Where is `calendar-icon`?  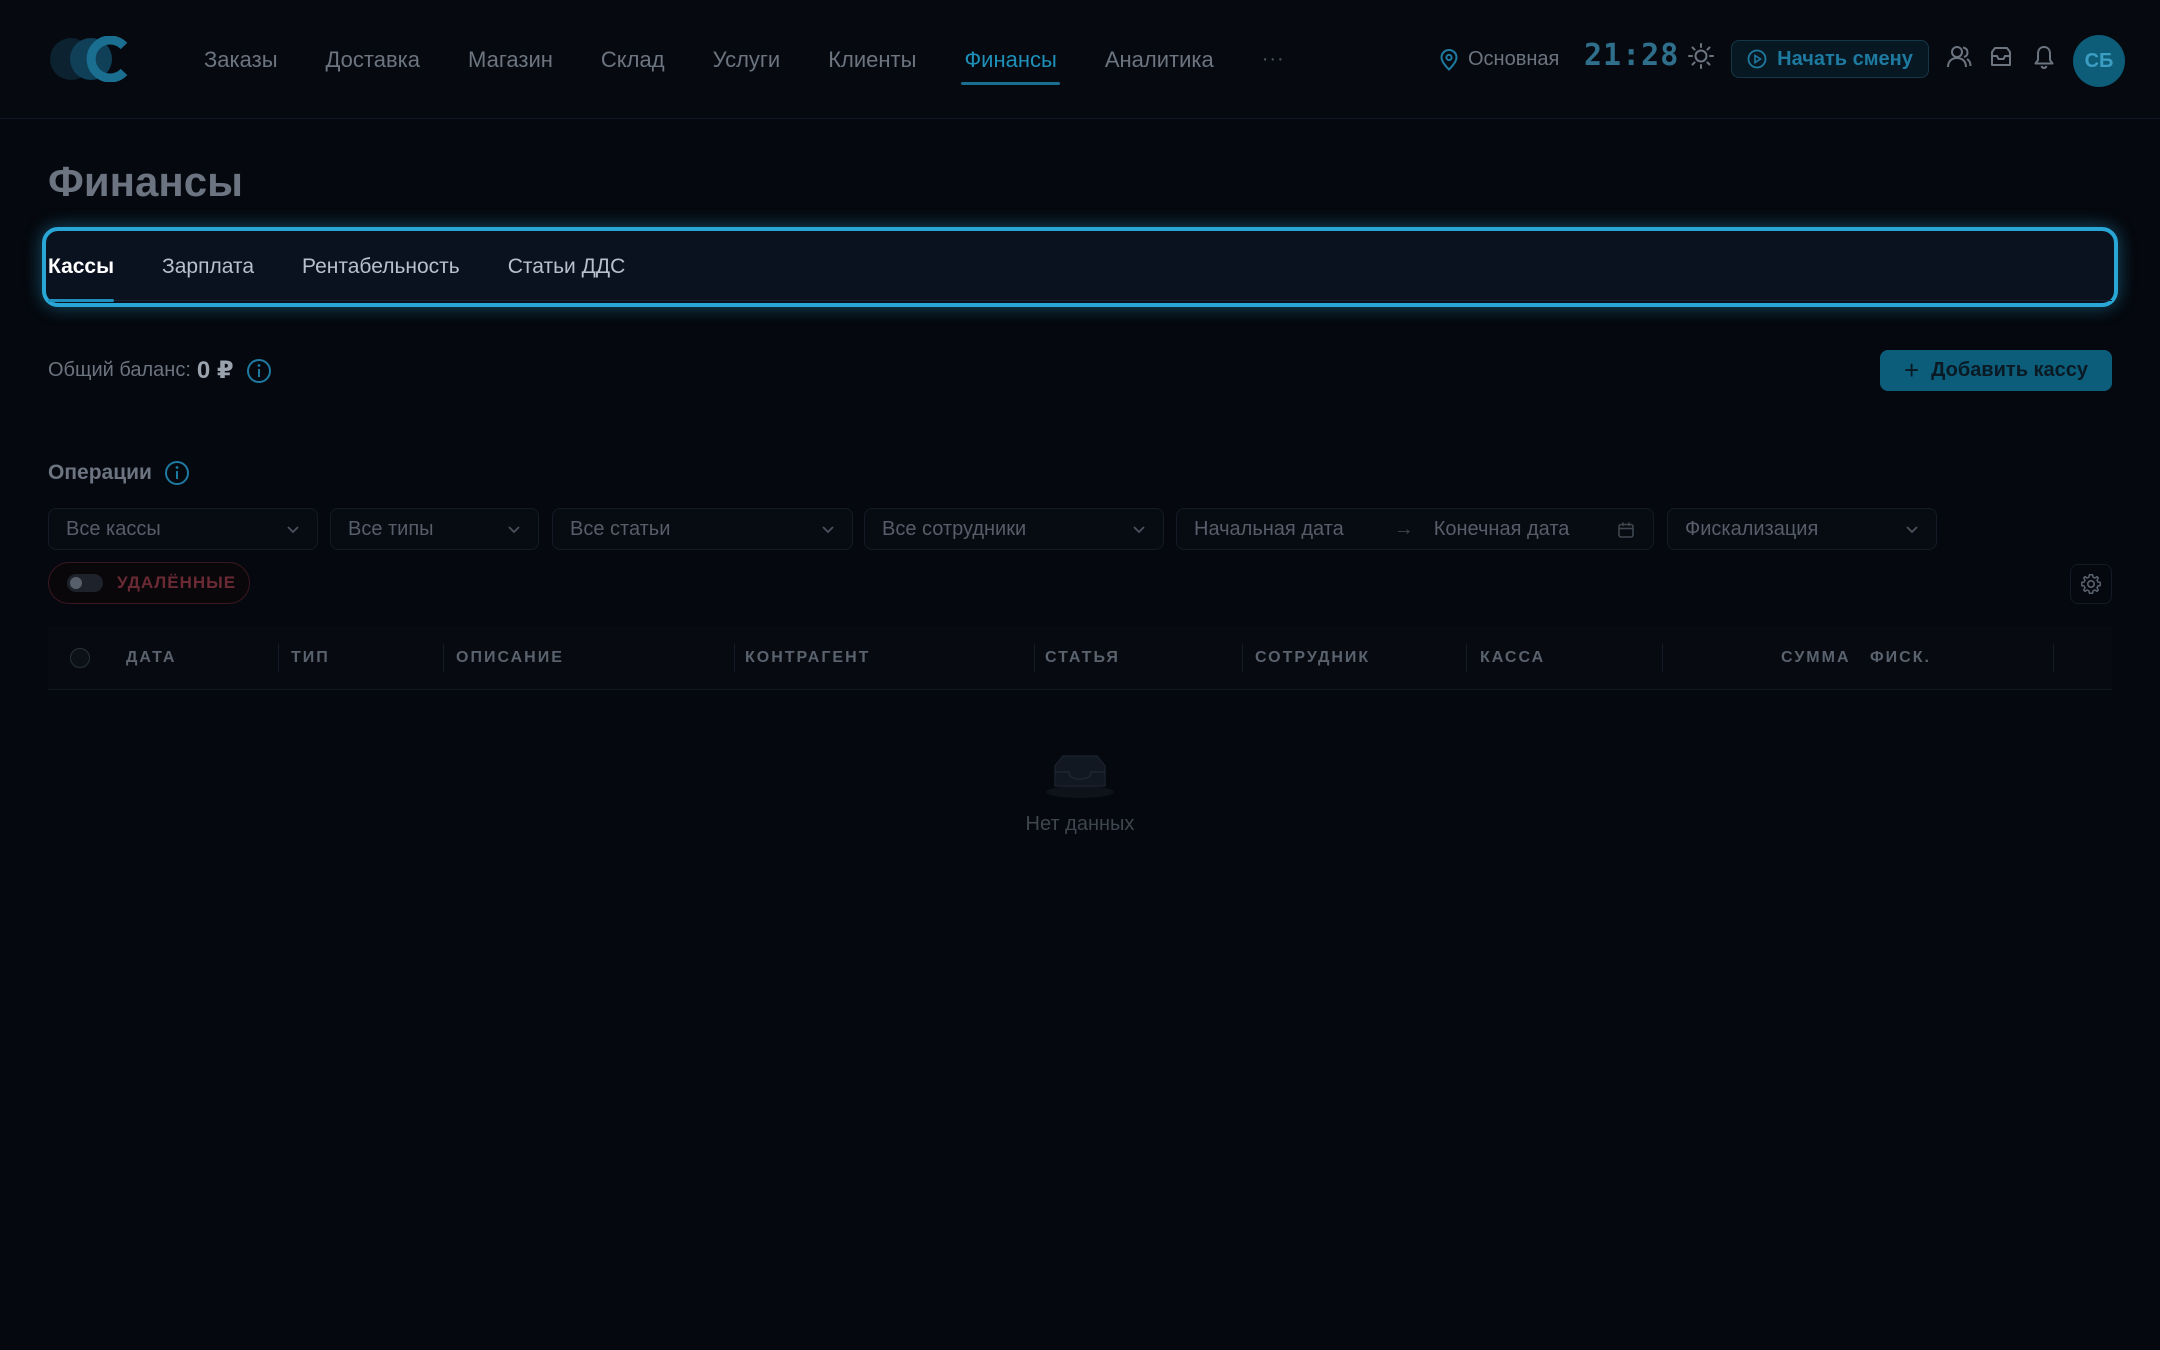 calendar-icon is located at coordinates (1626, 530).